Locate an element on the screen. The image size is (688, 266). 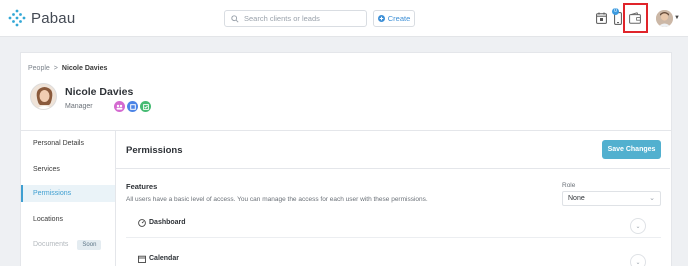
sidebar-item-documents: Documents Soon is located at coordinates (68, 244).